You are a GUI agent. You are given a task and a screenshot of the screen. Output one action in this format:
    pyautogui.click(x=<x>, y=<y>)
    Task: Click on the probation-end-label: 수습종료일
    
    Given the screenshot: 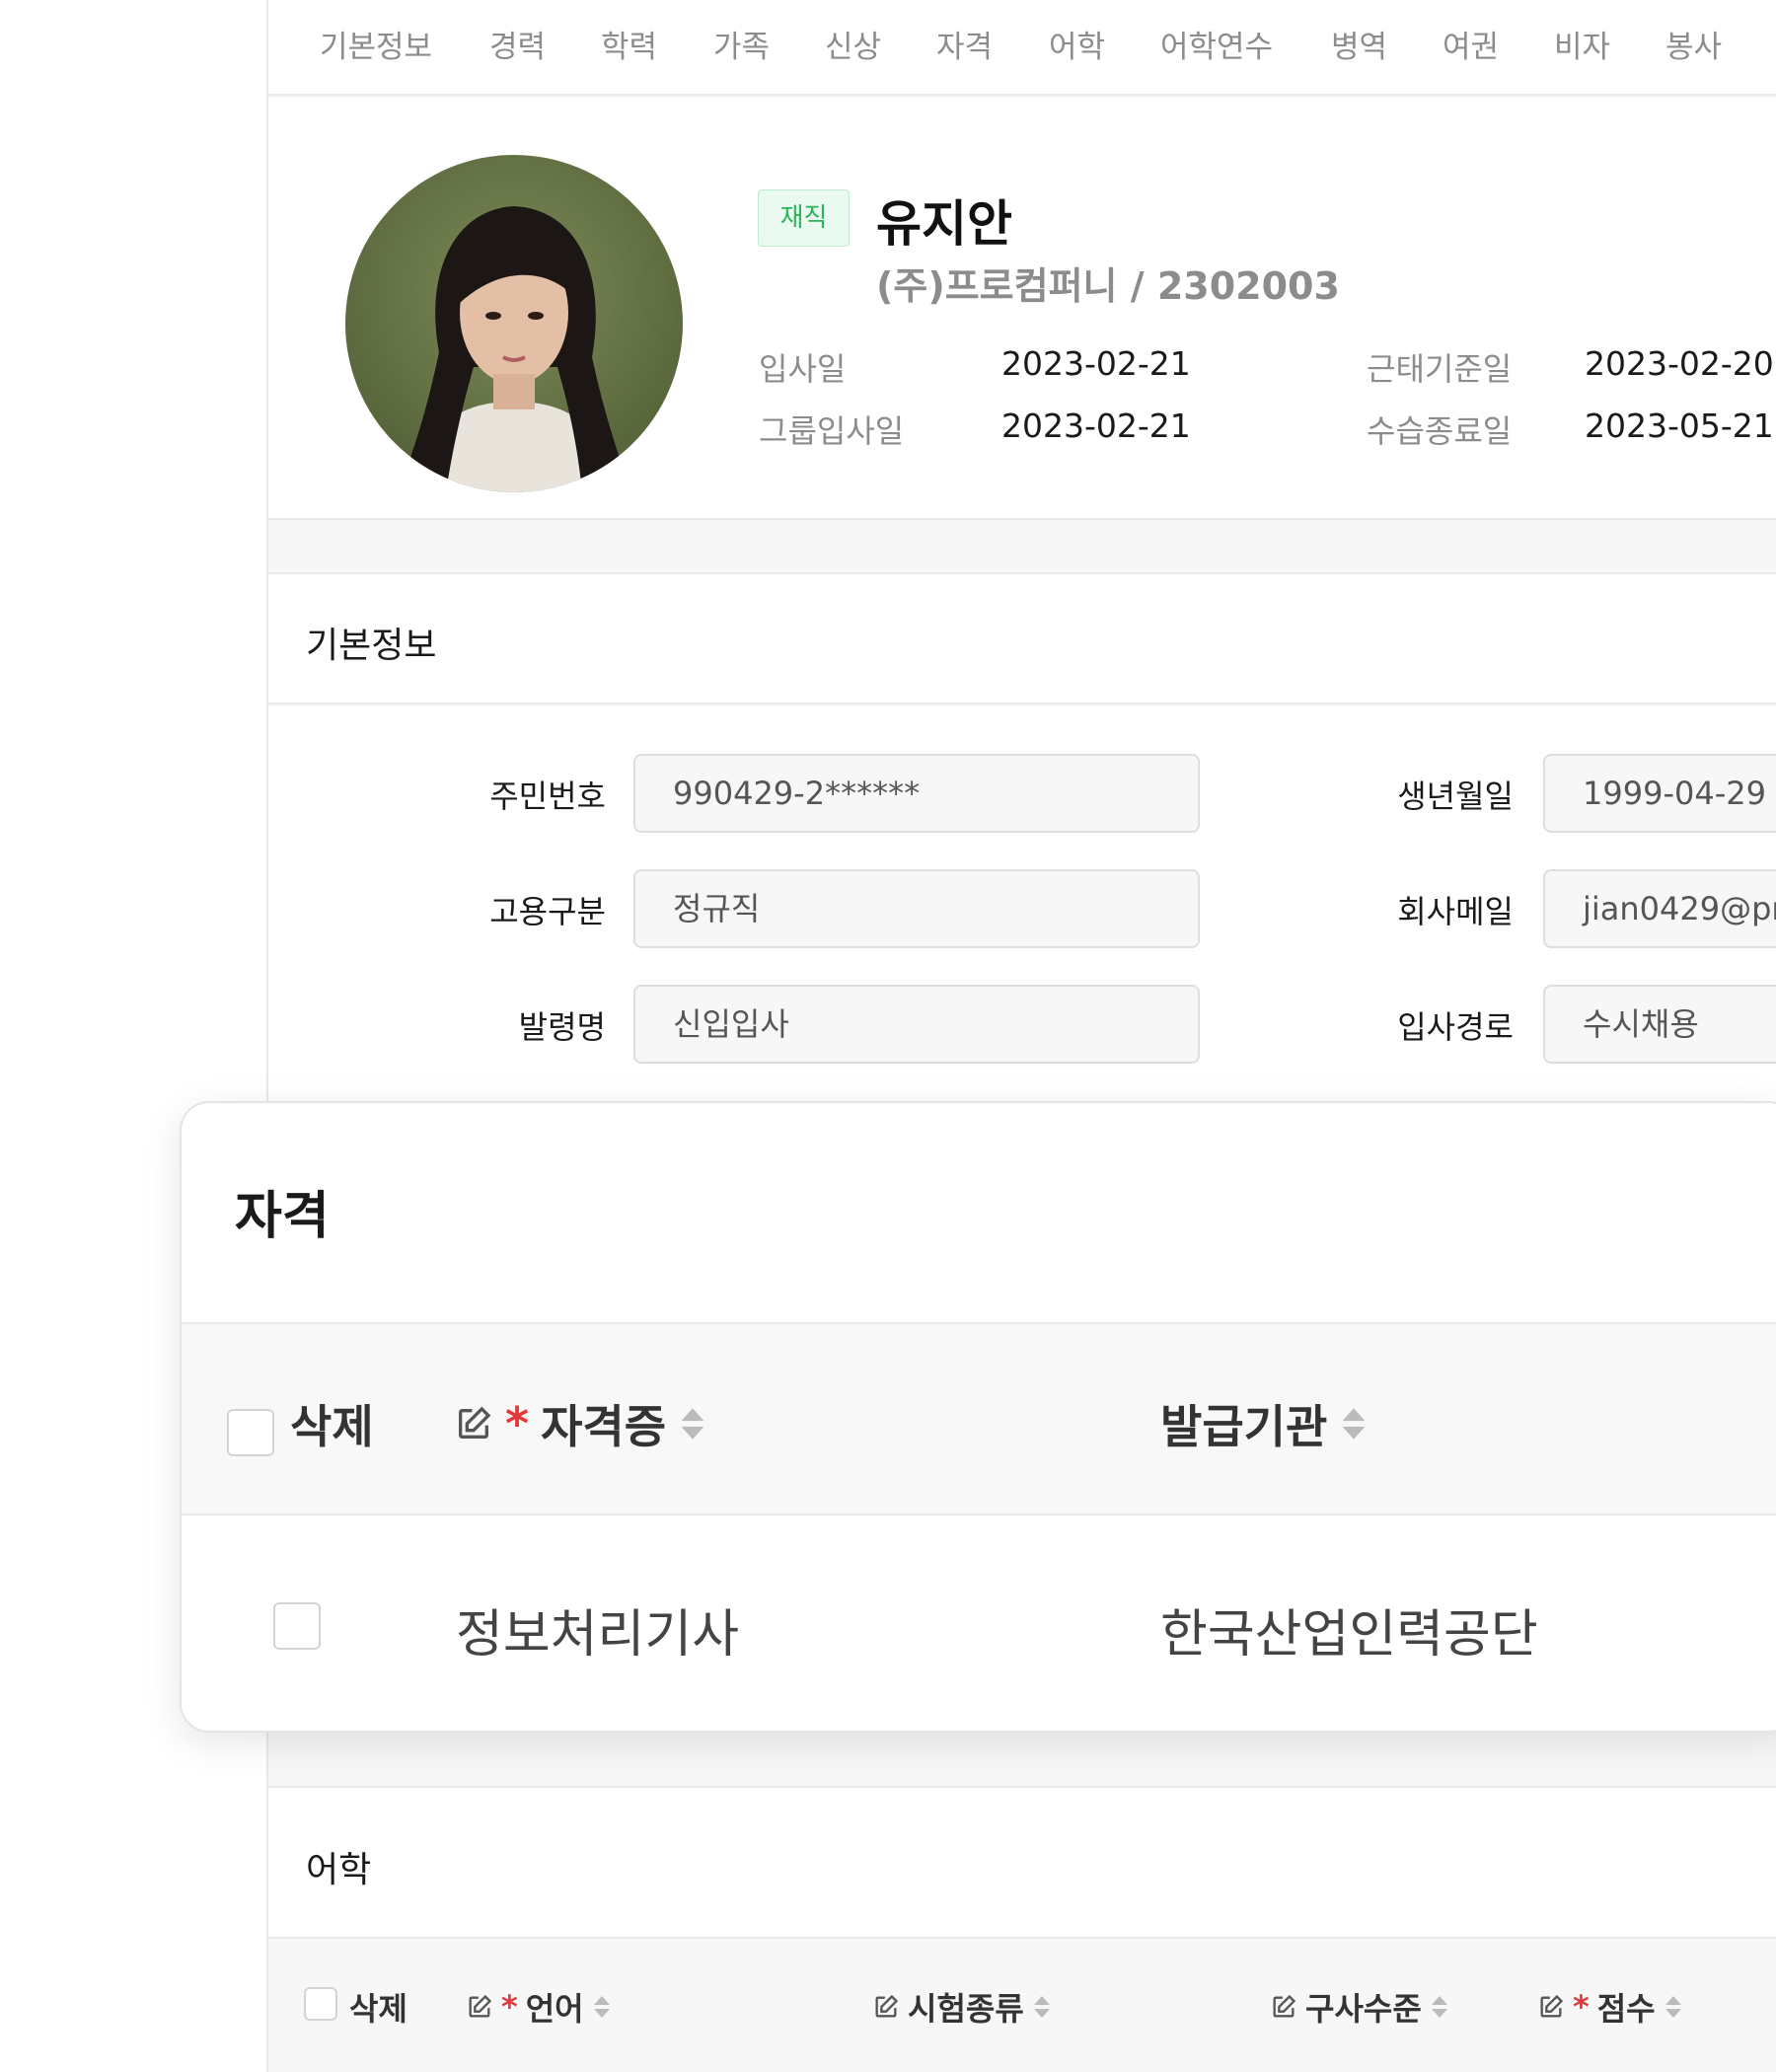 What is the action you would take?
    pyautogui.click(x=1440, y=431)
    